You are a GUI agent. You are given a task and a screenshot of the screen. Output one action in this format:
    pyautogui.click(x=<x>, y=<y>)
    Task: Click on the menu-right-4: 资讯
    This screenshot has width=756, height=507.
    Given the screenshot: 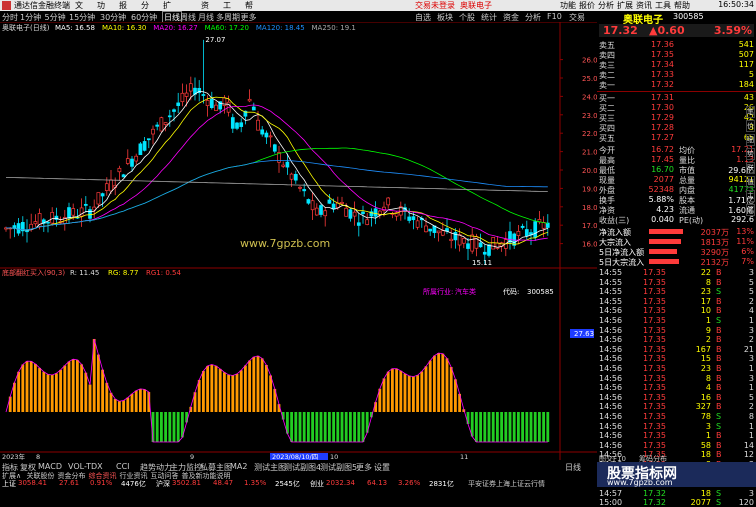 What is the action you would take?
    pyautogui.click(x=644, y=5)
    